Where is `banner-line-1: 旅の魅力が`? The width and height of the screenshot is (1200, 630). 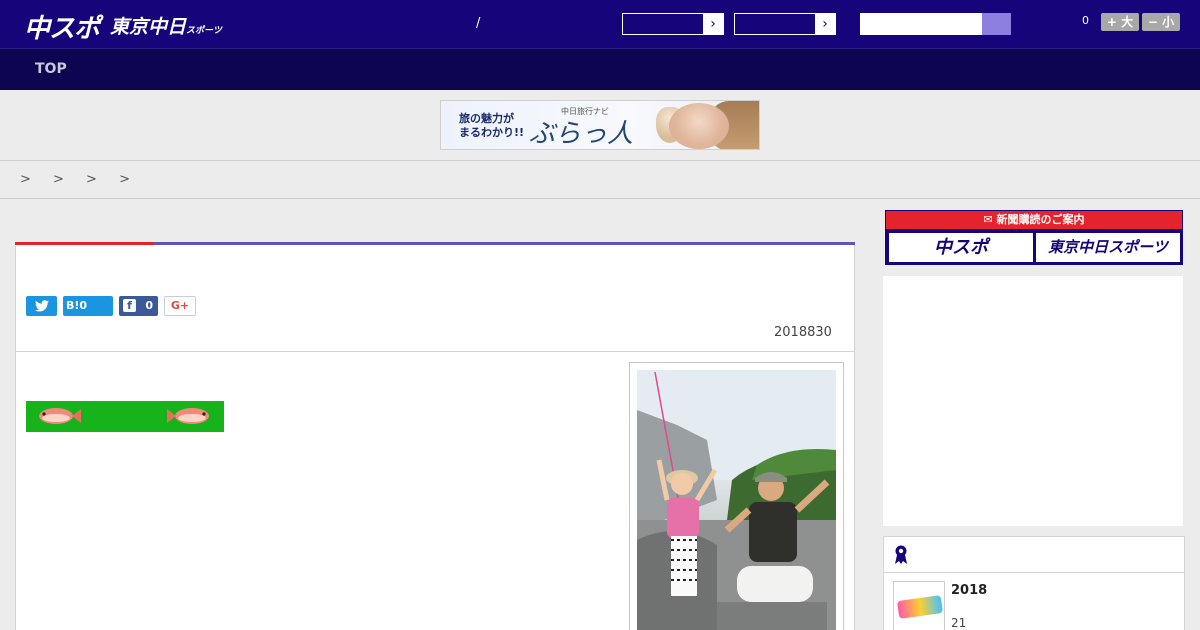
banner-line-1: 旅の魅力が is located at coordinates (486, 118).